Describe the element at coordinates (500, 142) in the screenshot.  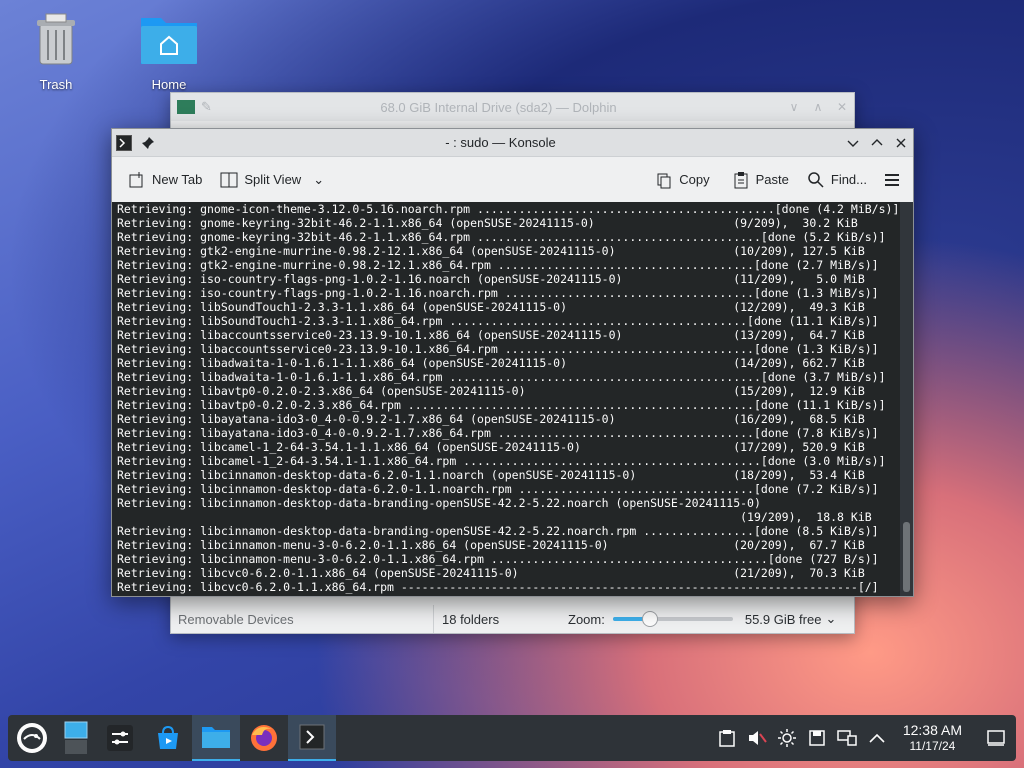
I see `konsole-title: - : sudo — Konsole` at that location.